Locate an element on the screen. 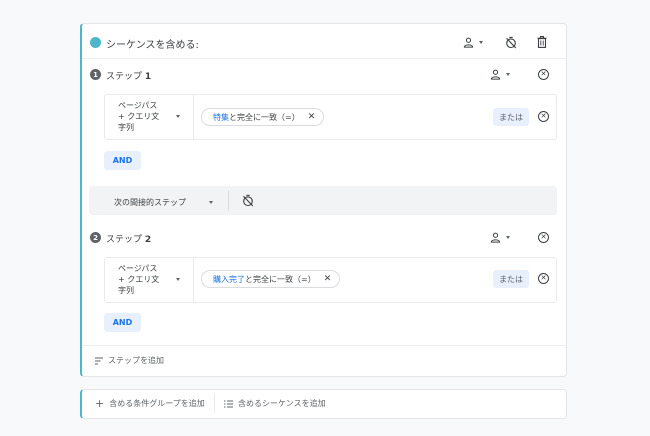  step-1-or-button: または is located at coordinates (511, 117).